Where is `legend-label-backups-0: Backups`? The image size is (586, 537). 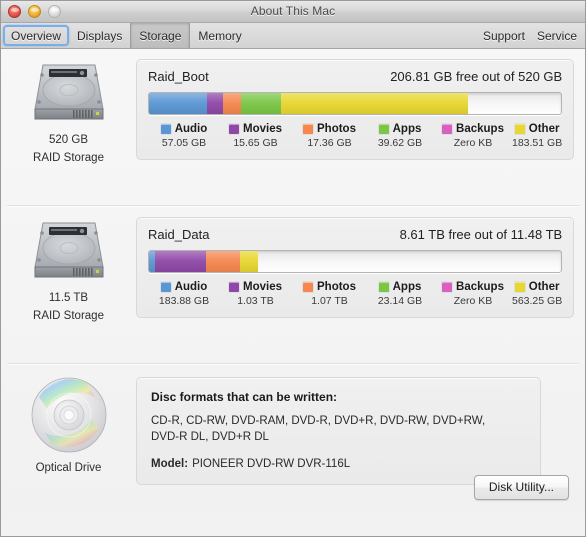 legend-label-backups-0: Backups is located at coordinates (480, 129).